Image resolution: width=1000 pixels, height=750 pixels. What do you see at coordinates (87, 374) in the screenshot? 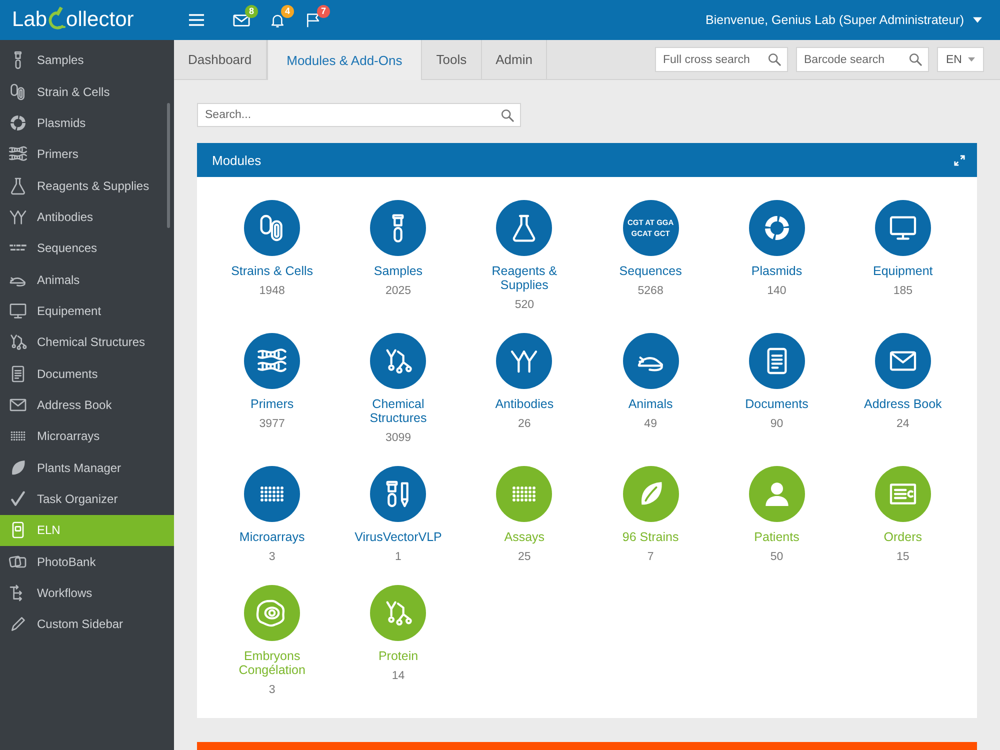
I see `sidebar-item: Documents` at bounding box center [87, 374].